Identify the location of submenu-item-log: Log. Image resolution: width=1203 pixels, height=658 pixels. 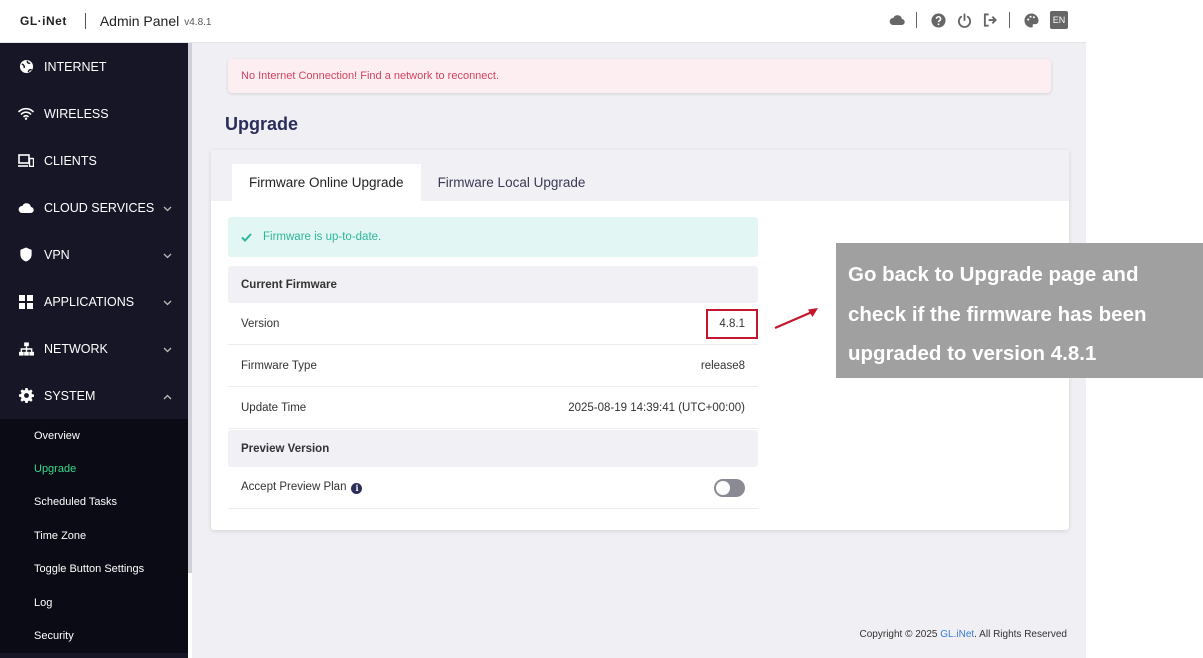
(94, 602).